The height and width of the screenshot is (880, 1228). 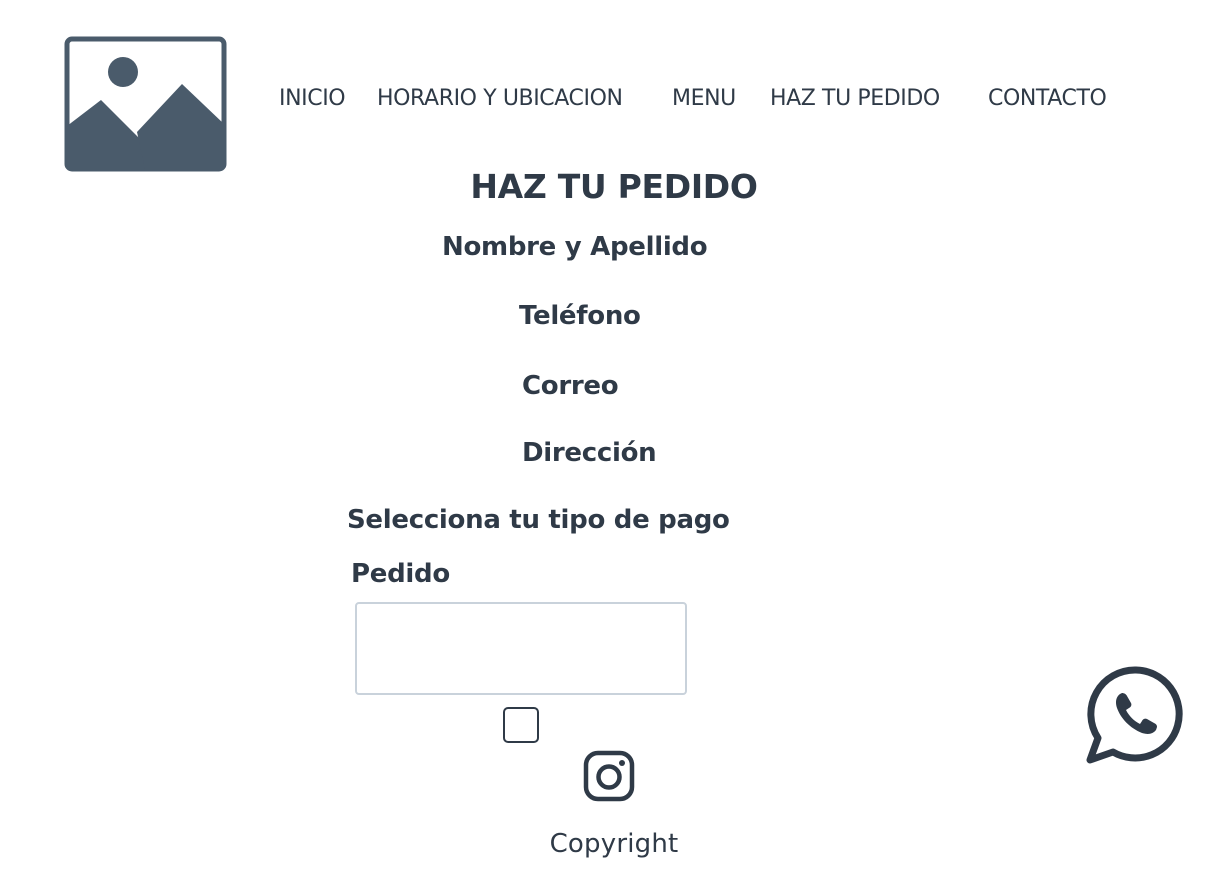 I want to click on whatsapp-icon, so click(x=1136, y=714).